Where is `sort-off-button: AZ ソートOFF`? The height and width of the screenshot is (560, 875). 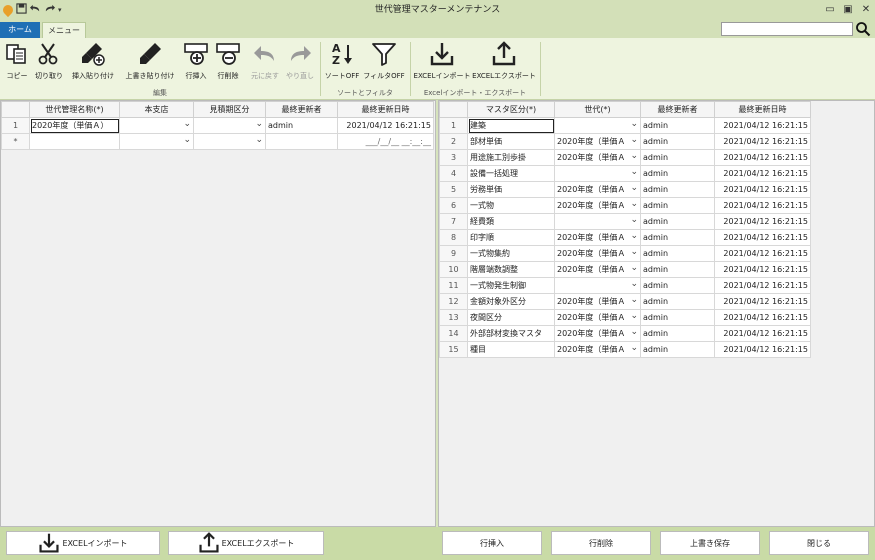 sort-off-button: AZ ソートOFF is located at coordinates (342, 64).